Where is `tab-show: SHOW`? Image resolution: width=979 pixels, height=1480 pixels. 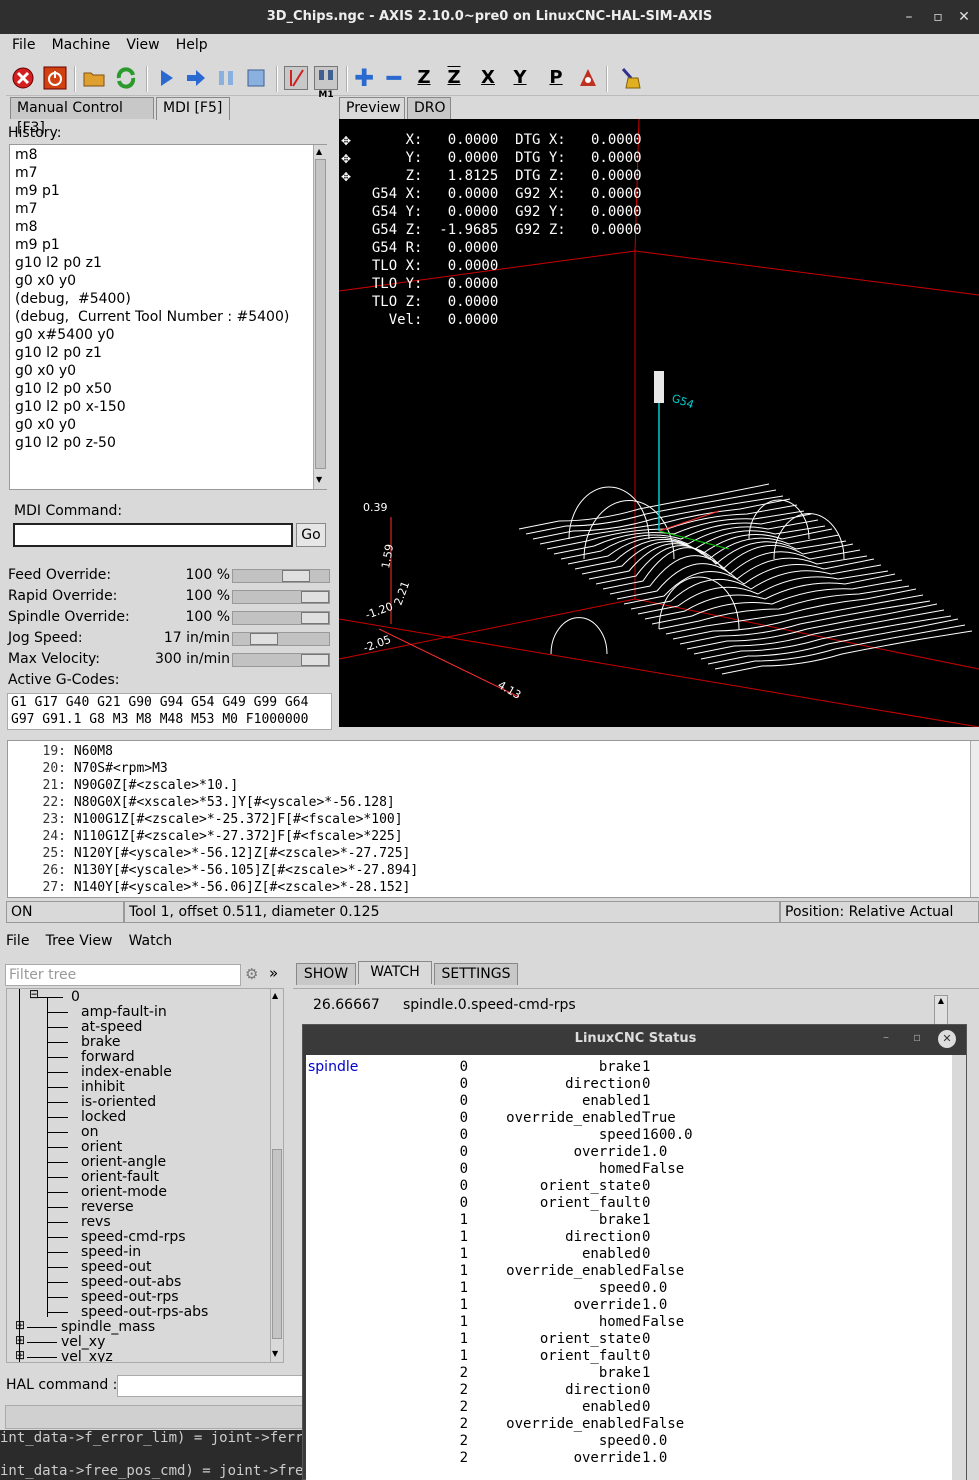
tab-show: SHOW is located at coordinates (326, 974).